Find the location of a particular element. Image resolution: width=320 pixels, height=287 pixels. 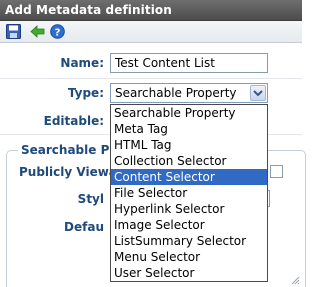

dropdown-option-collection-selector: Collection Selector is located at coordinates (189, 161).